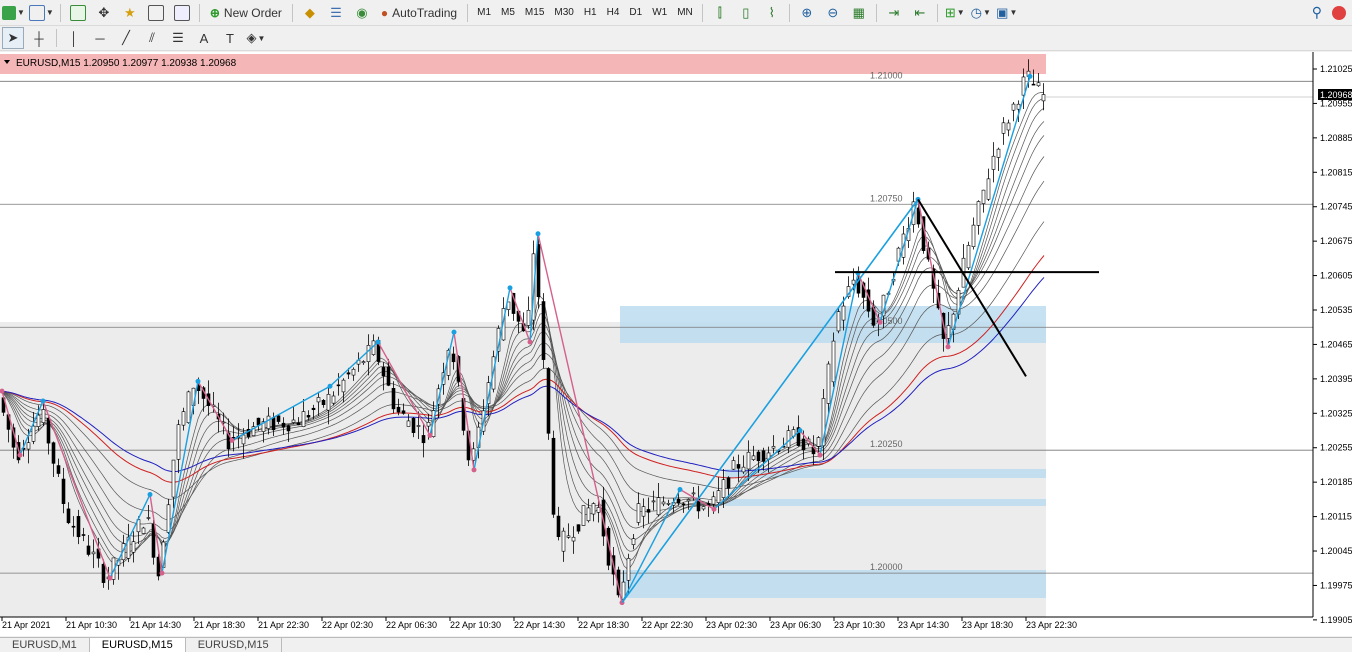 The height and width of the screenshot is (652, 1352). What do you see at coordinates (336, 13) in the screenshot?
I see `community-button: ☰` at bounding box center [336, 13].